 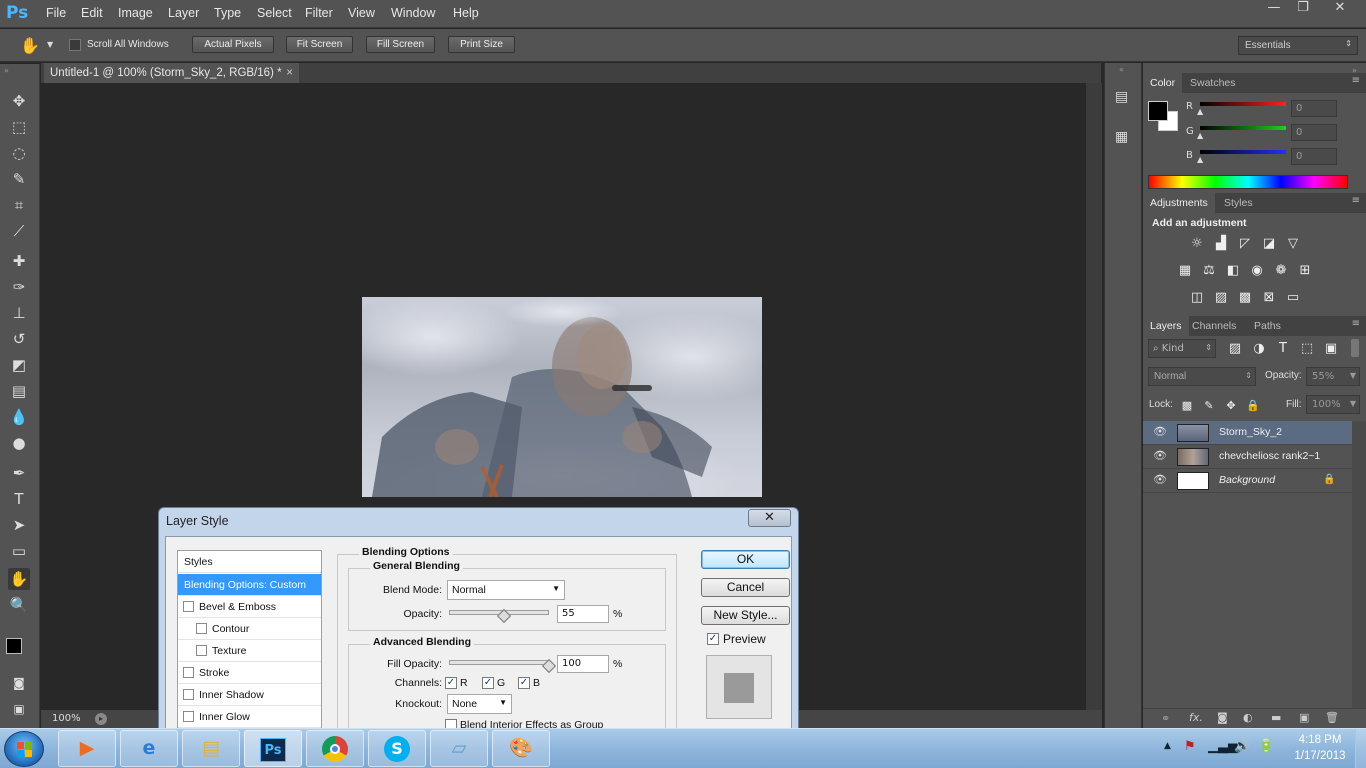 I want to click on chrome-icon, so click(x=335, y=748).